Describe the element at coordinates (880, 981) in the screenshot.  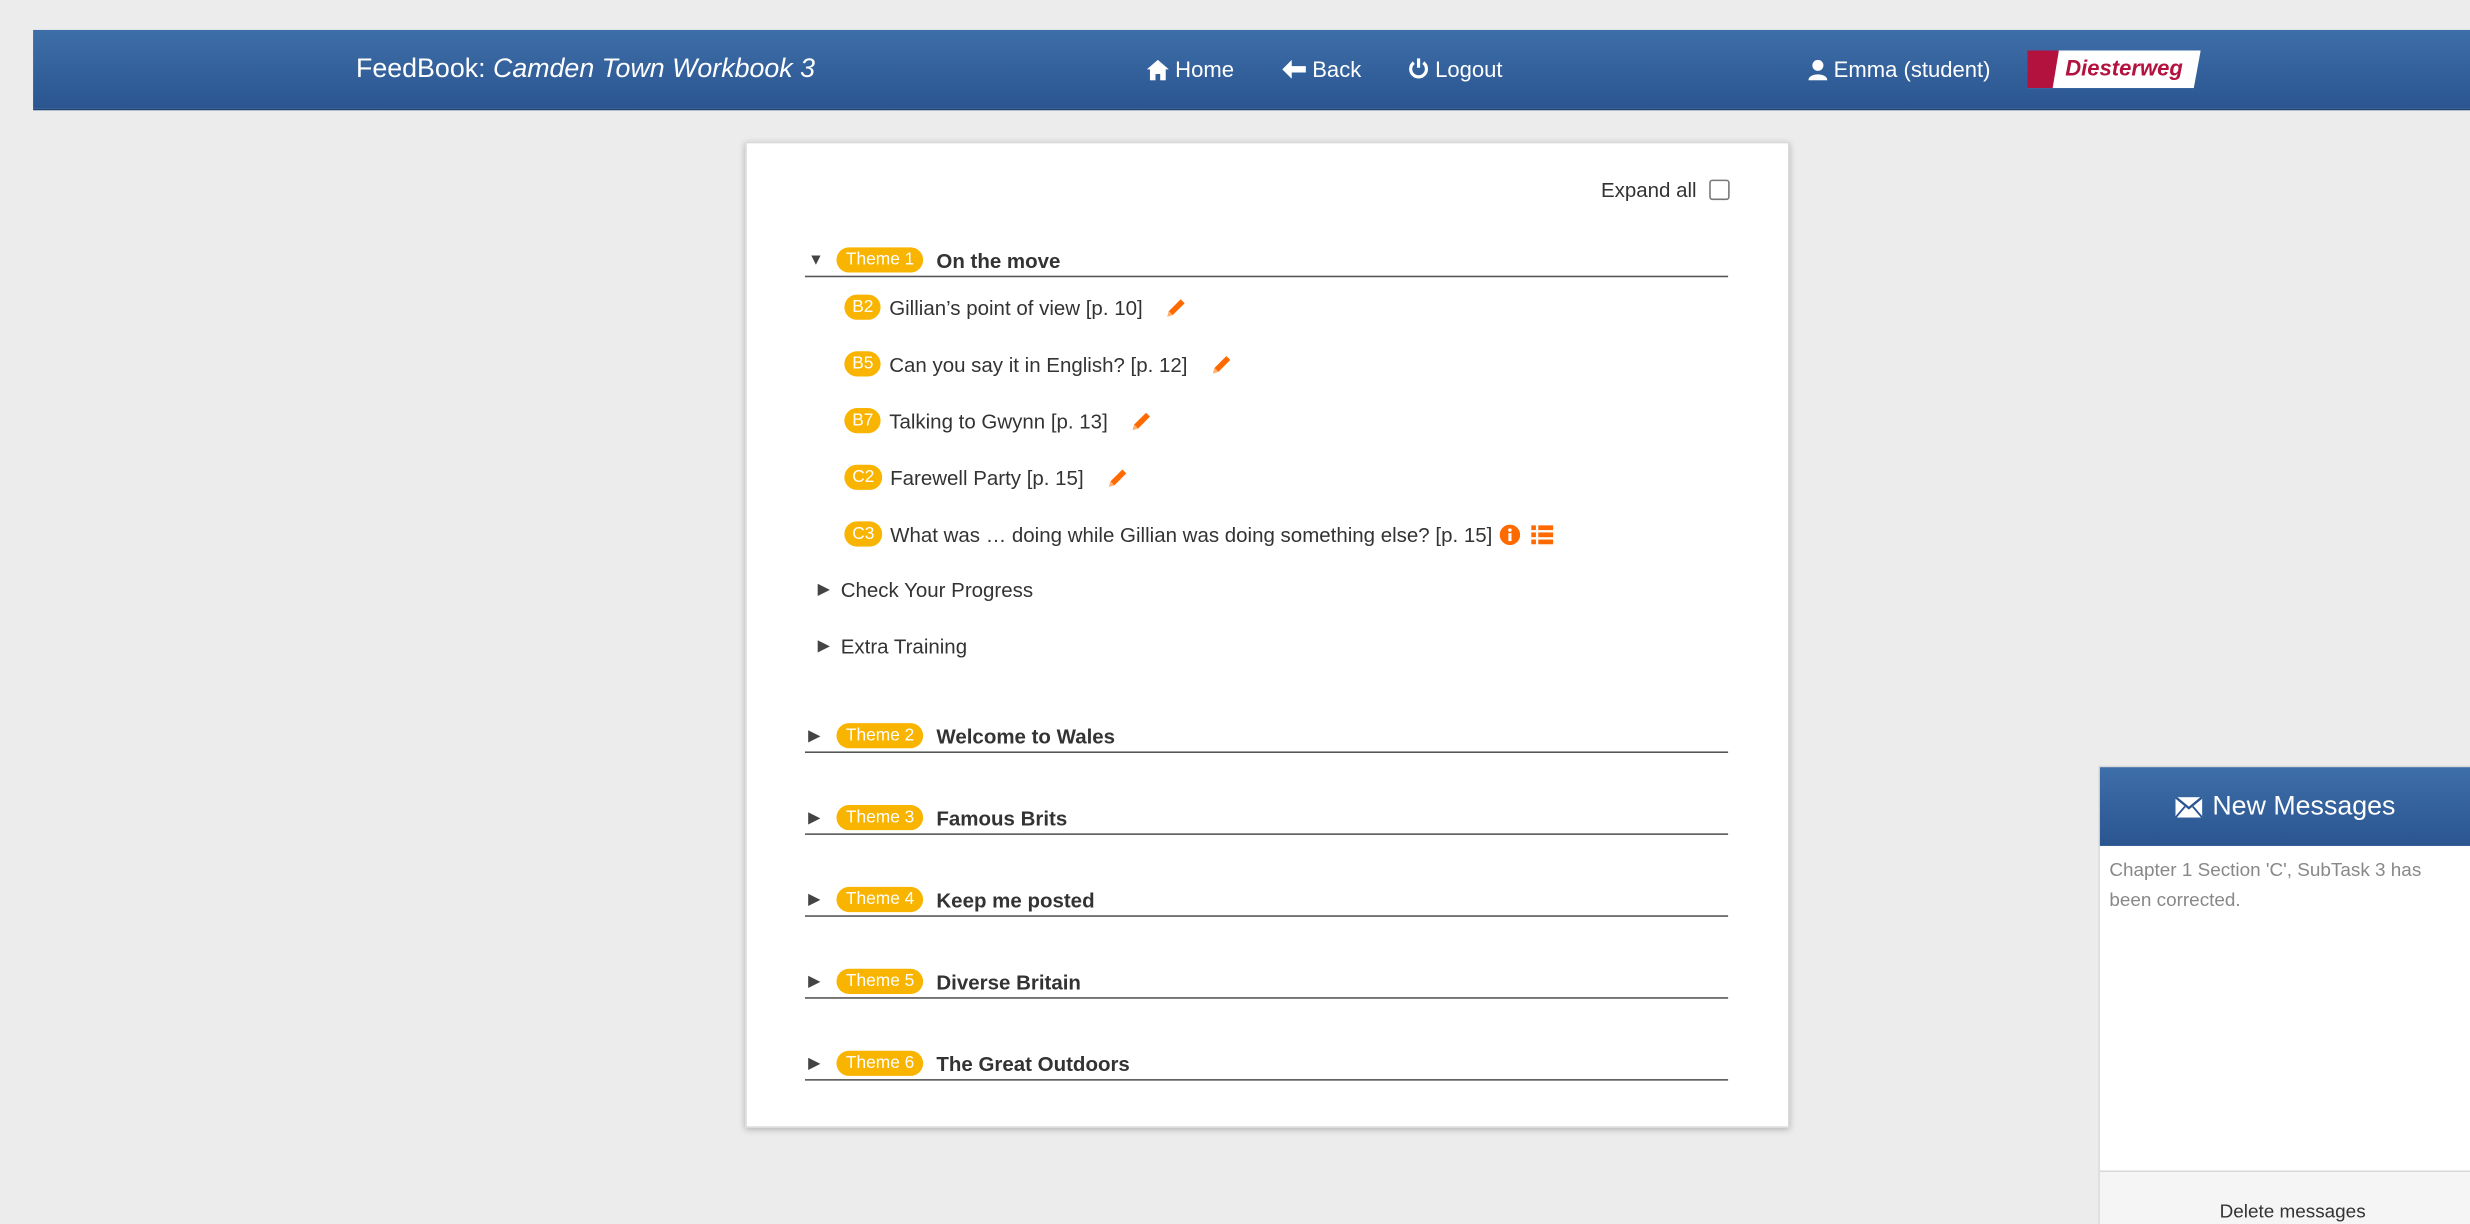
I see `theme-badge: Theme 5` at that location.